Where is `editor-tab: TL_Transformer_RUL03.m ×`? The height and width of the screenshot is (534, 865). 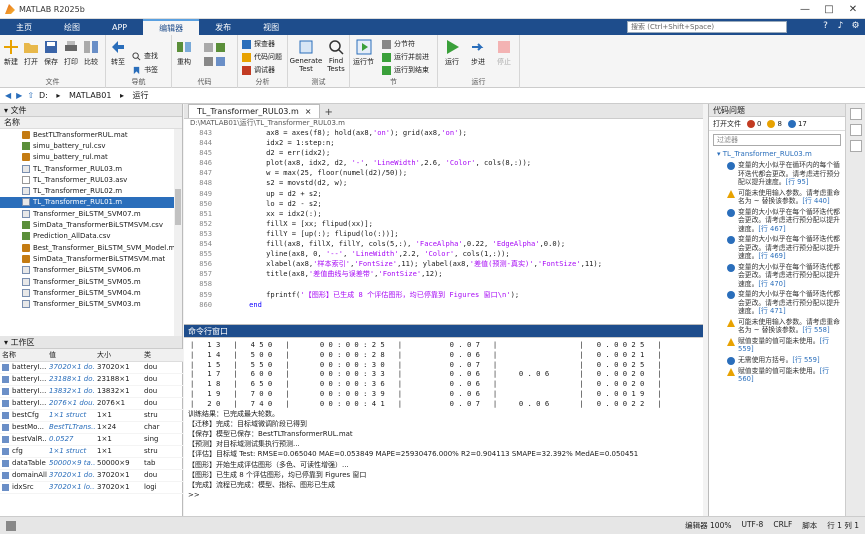
editor-tab: TL_Transformer_RUL03.m × is located at coordinates (254, 111).